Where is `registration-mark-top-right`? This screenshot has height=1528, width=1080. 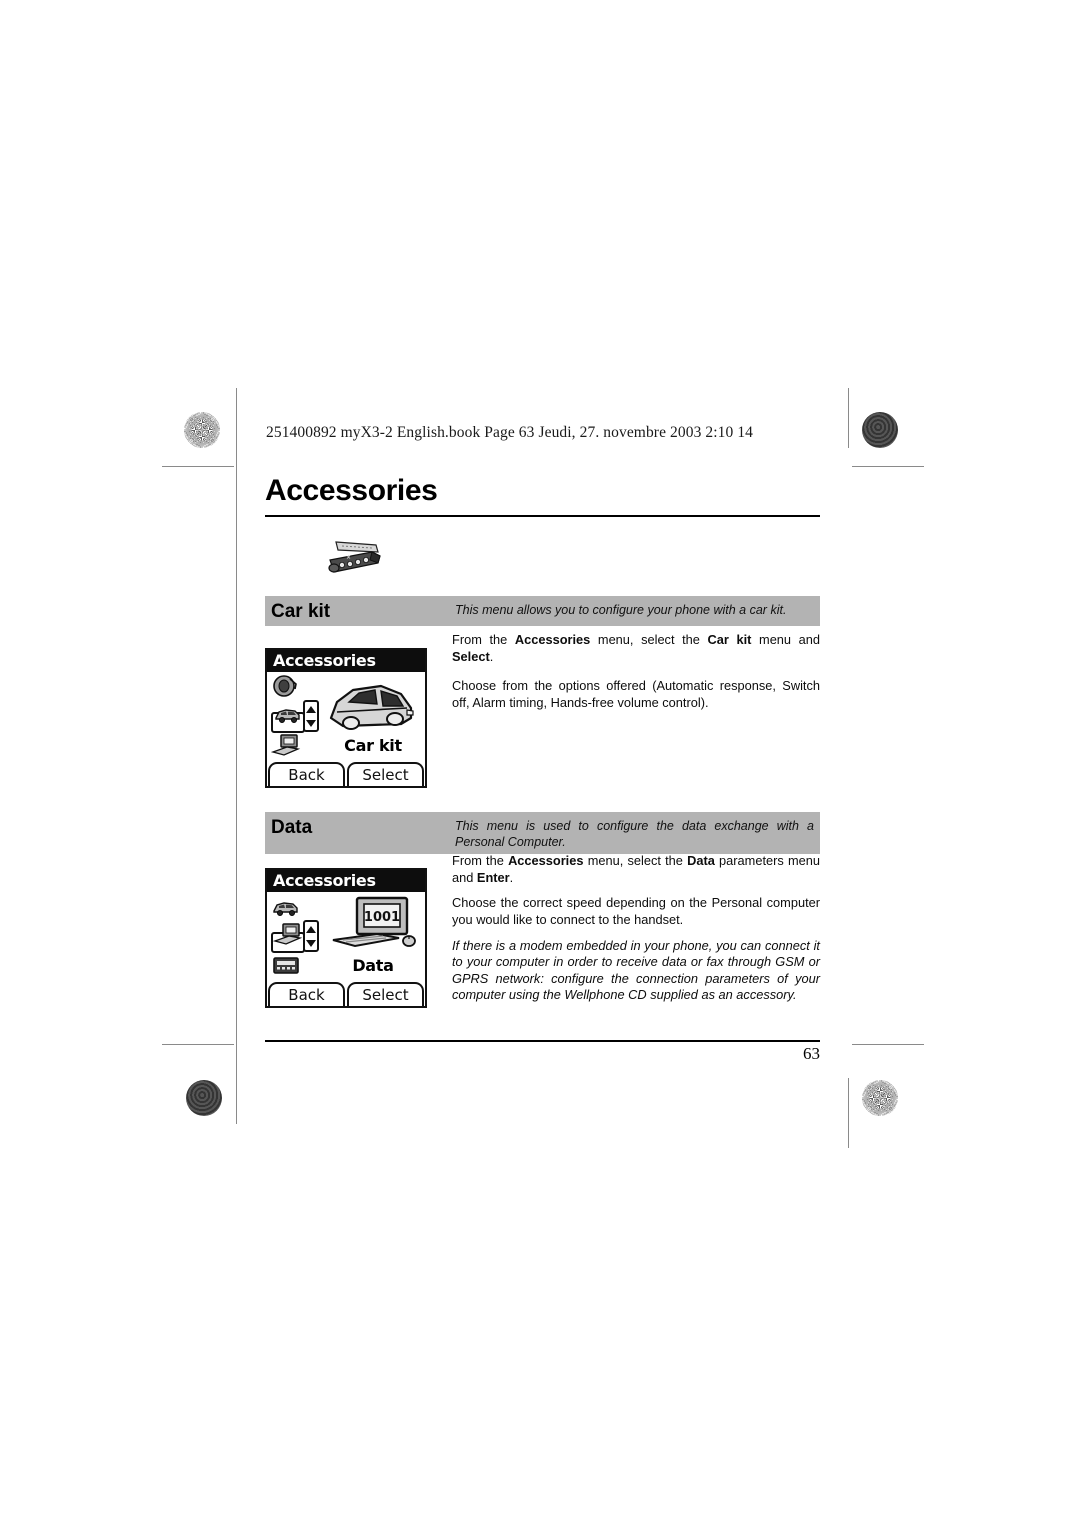
registration-mark-top-right is located at coordinates (819, 430).